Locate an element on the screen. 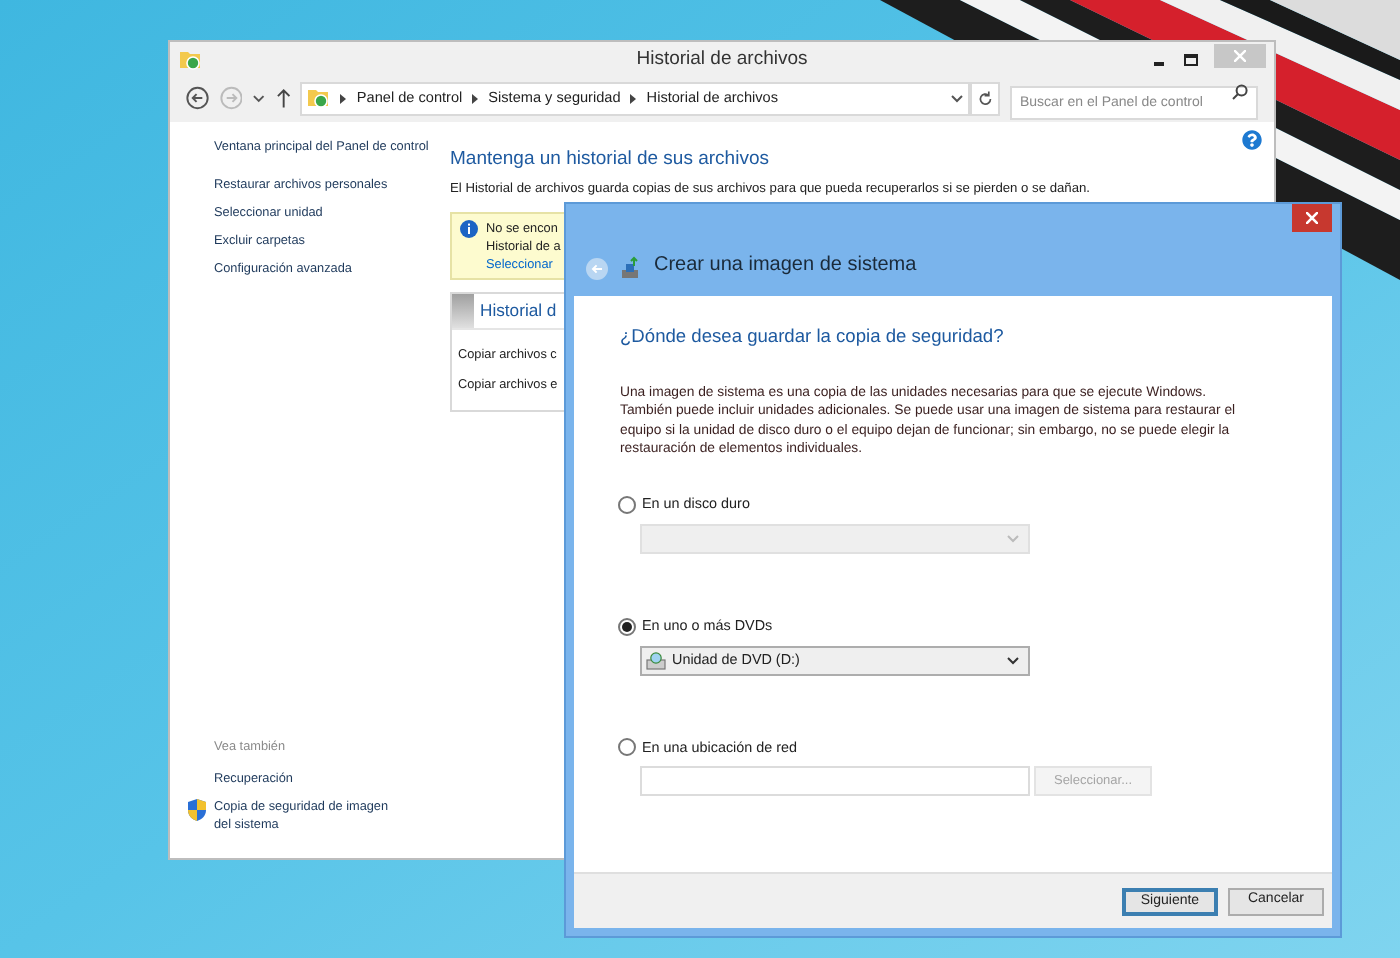 This screenshot has height=958, width=1400. close-icon is located at coordinates (1312, 218).